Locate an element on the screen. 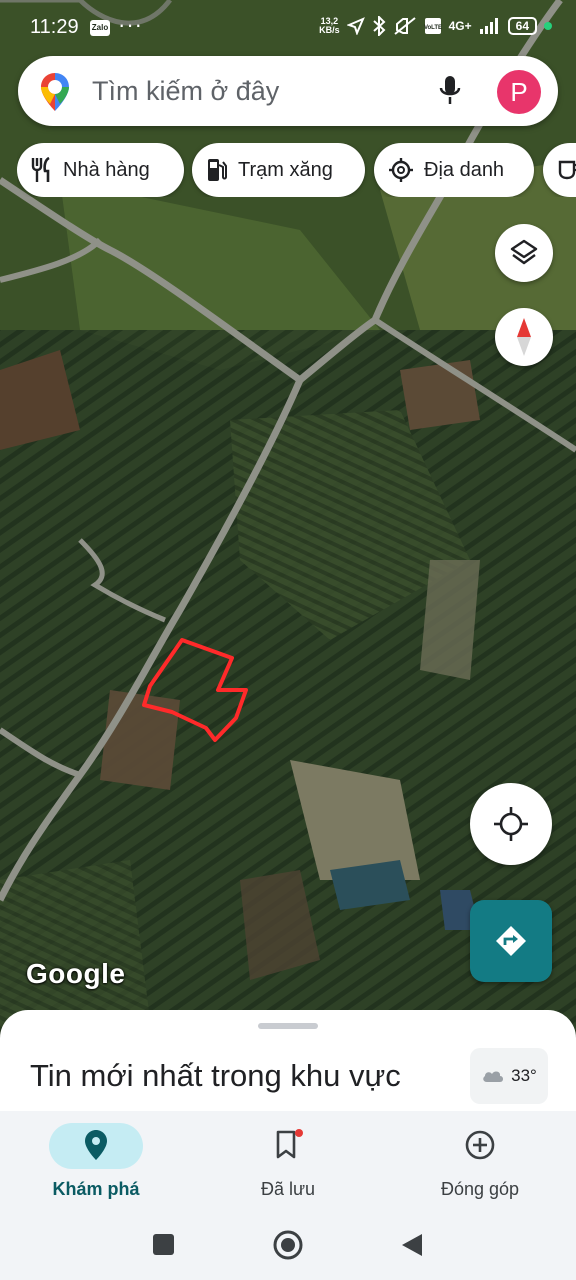  privacy-dot-icon is located at coordinates (548, 26).